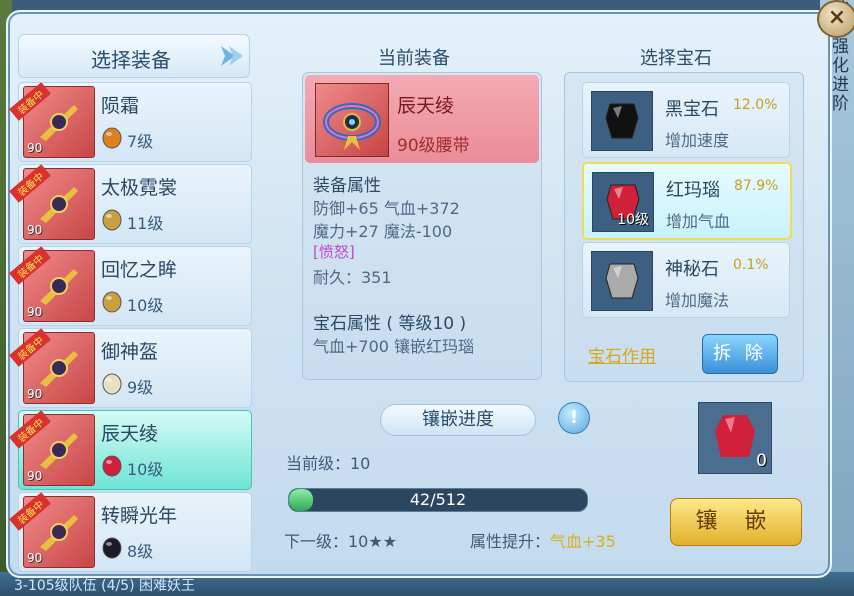 The width and height of the screenshot is (854, 596). I want to click on equipment-attr-title: 装备属性, so click(347, 186).